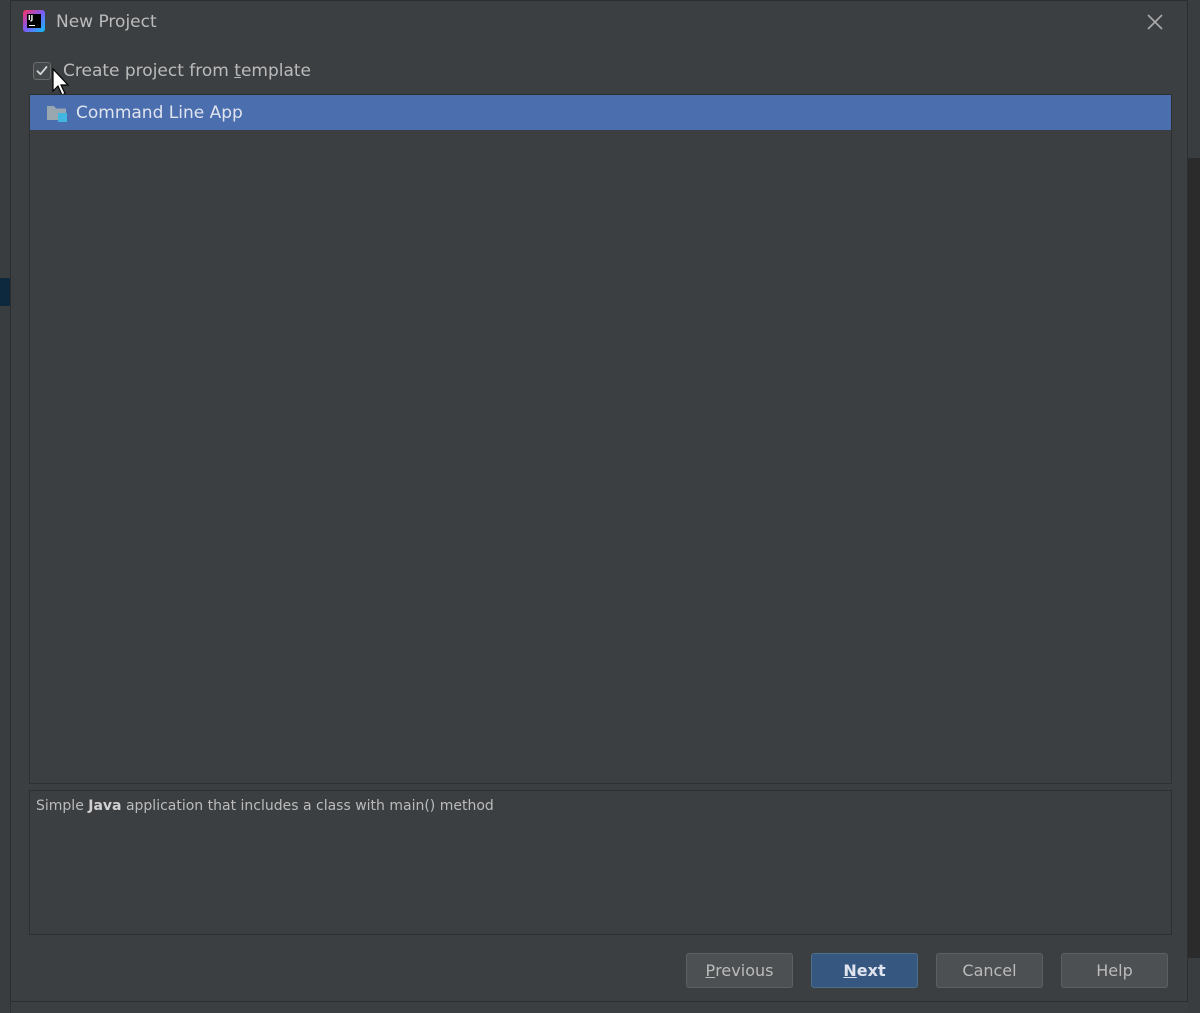 This screenshot has height=1013, width=1200. What do you see at coordinates (106, 22) in the screenshot?
I see `dialog-title: New Project` at bounding box center [106, 22].